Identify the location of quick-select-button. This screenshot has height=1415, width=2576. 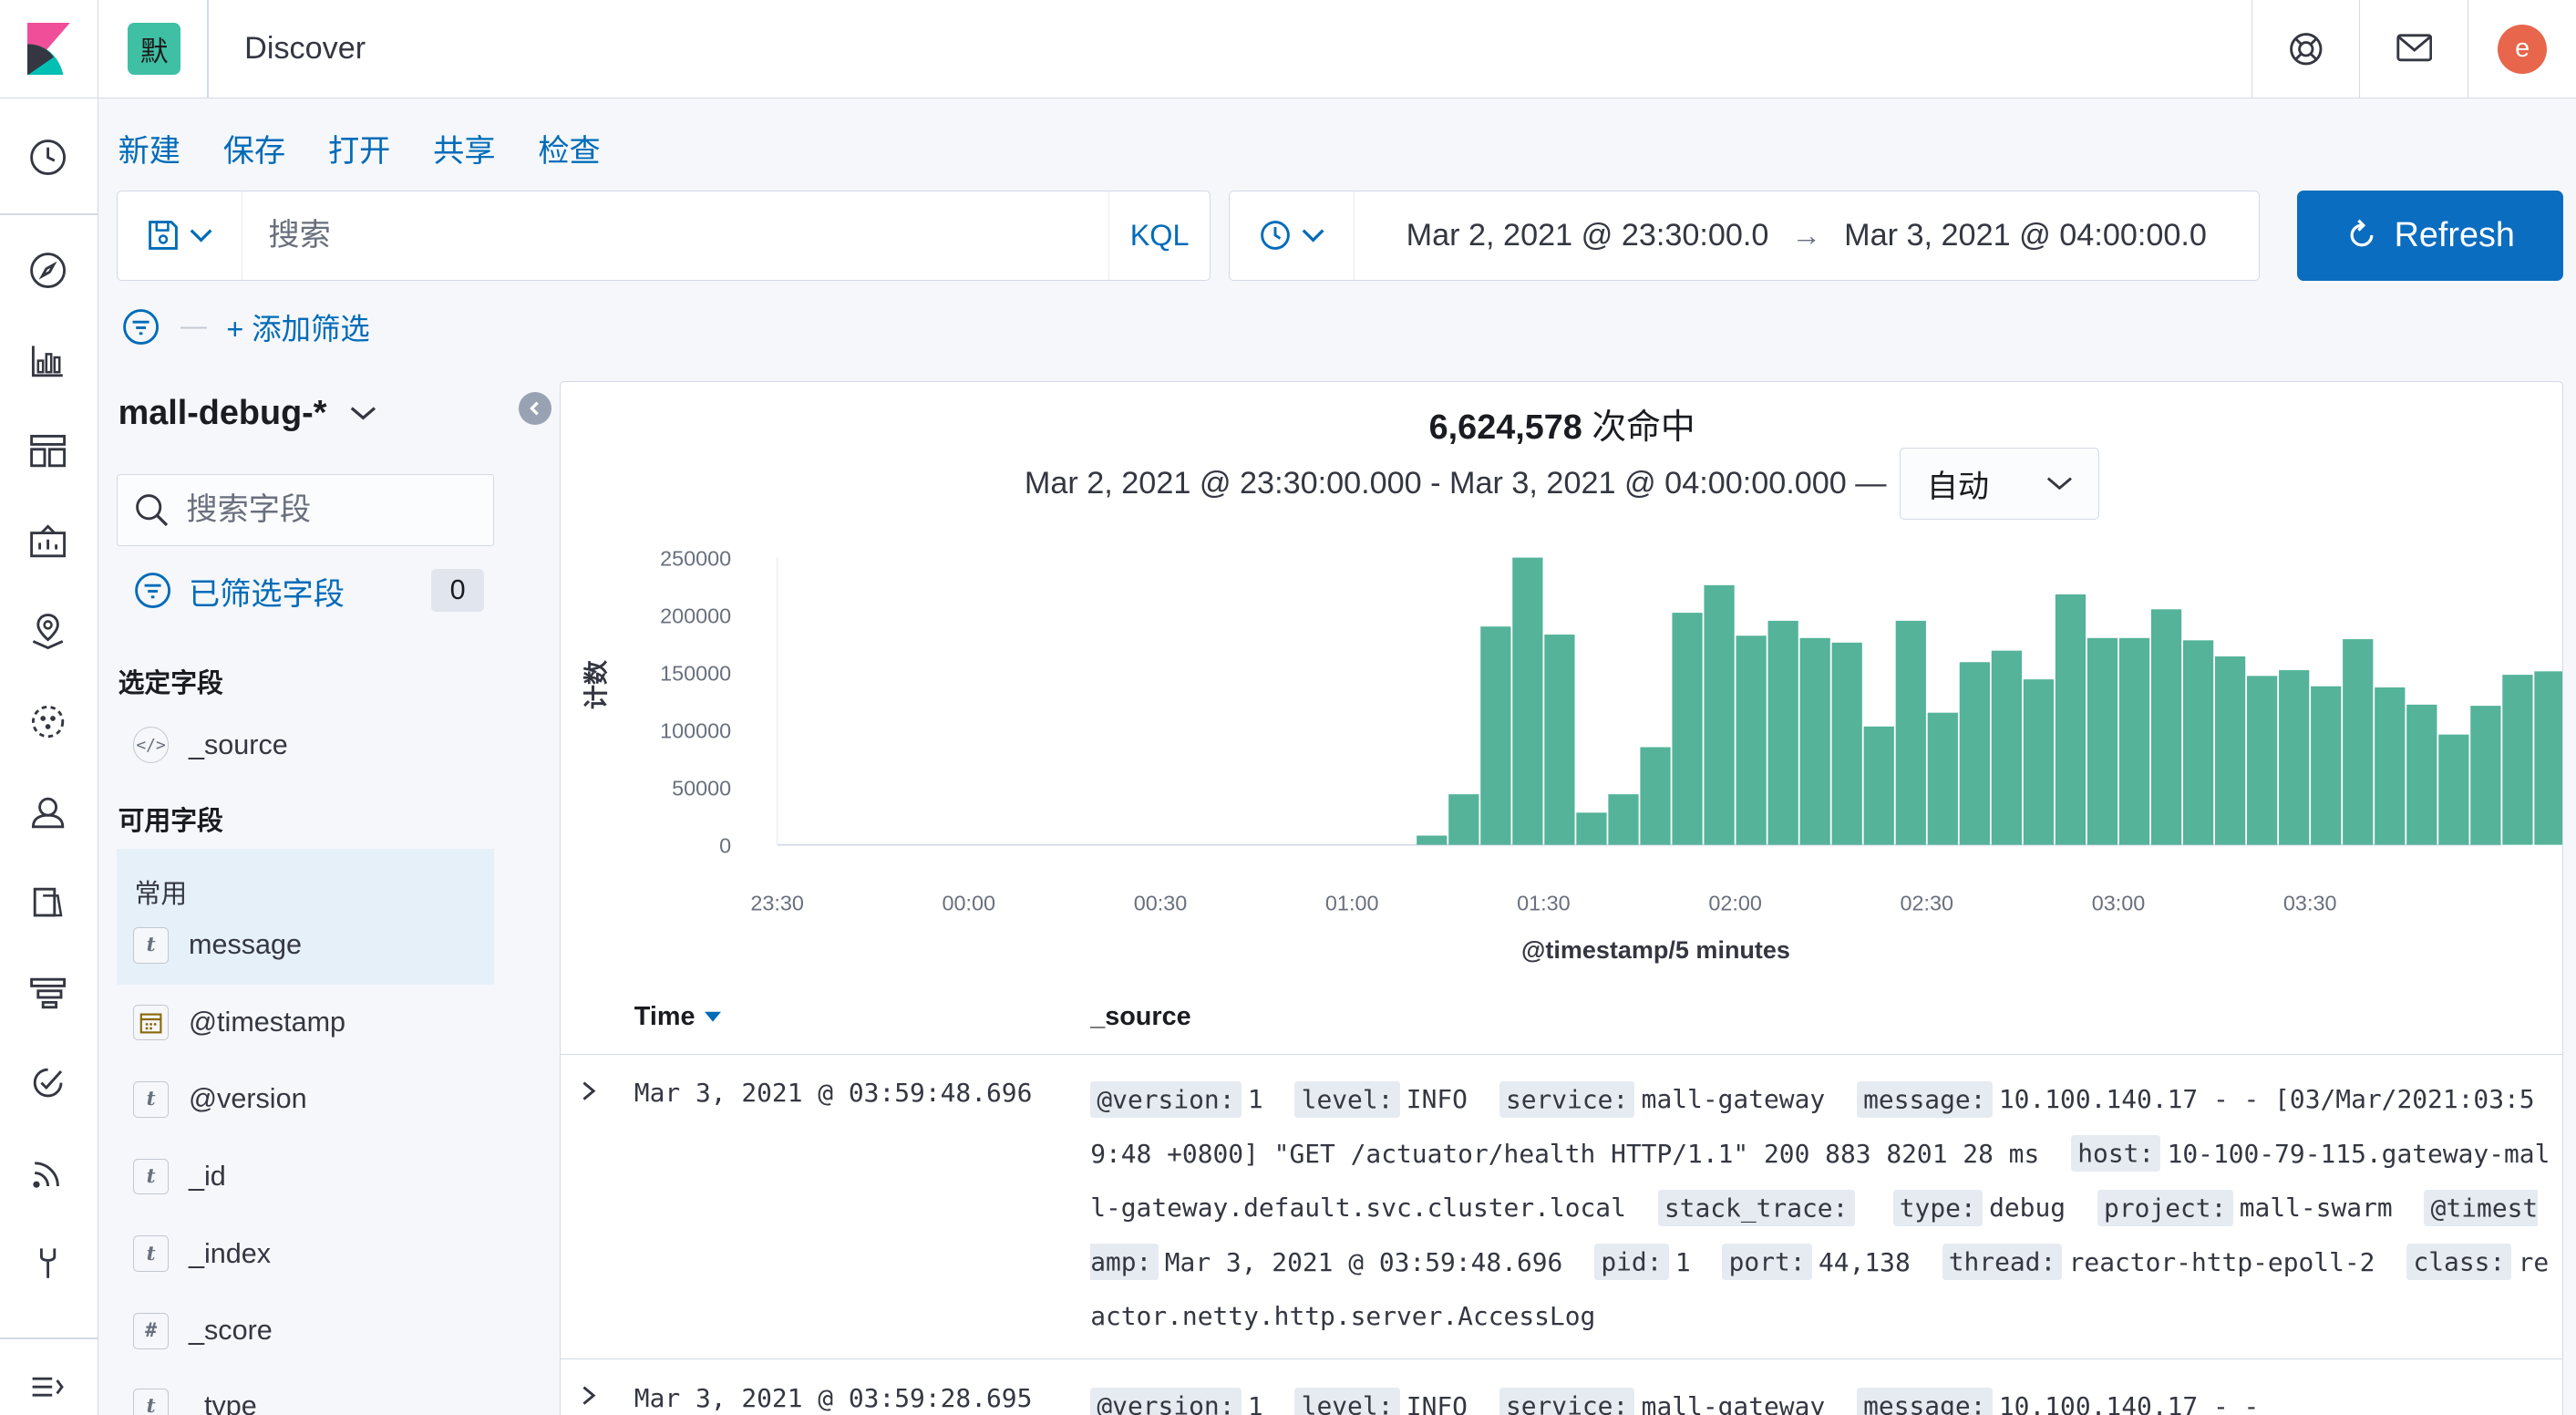
(1292, 235).